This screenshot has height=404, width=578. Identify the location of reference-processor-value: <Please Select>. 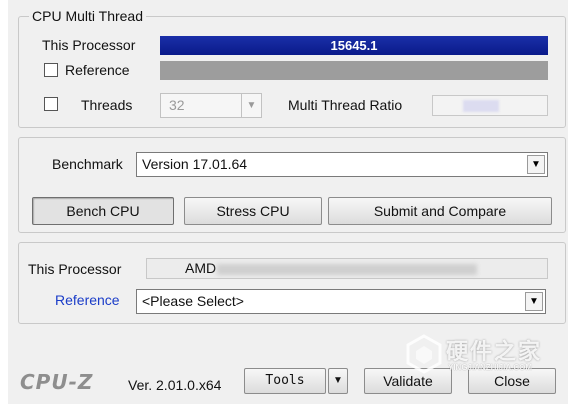
(193, 301).